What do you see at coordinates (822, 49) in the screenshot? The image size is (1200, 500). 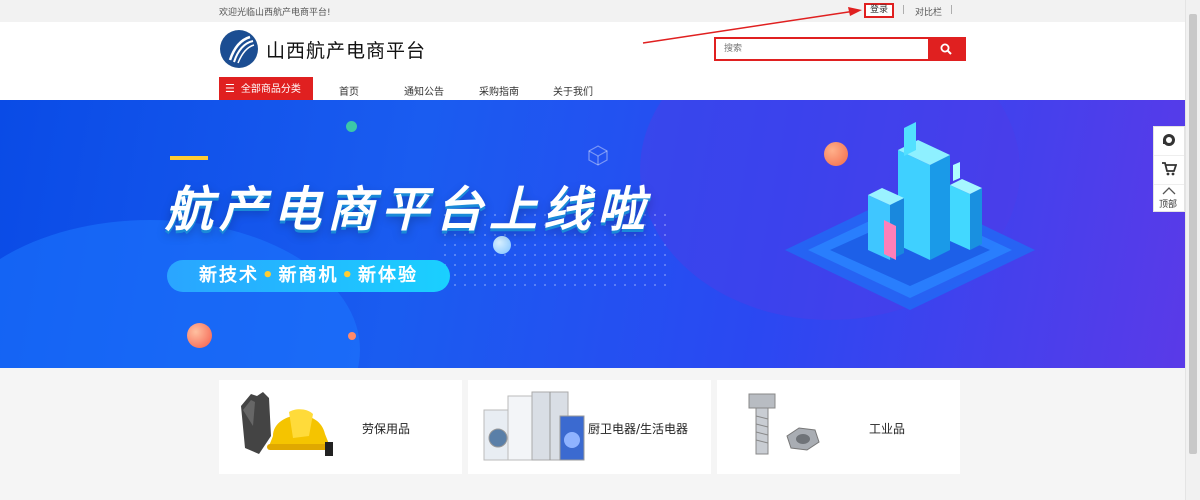 I see `search-input` at bounding box center [822, 49].